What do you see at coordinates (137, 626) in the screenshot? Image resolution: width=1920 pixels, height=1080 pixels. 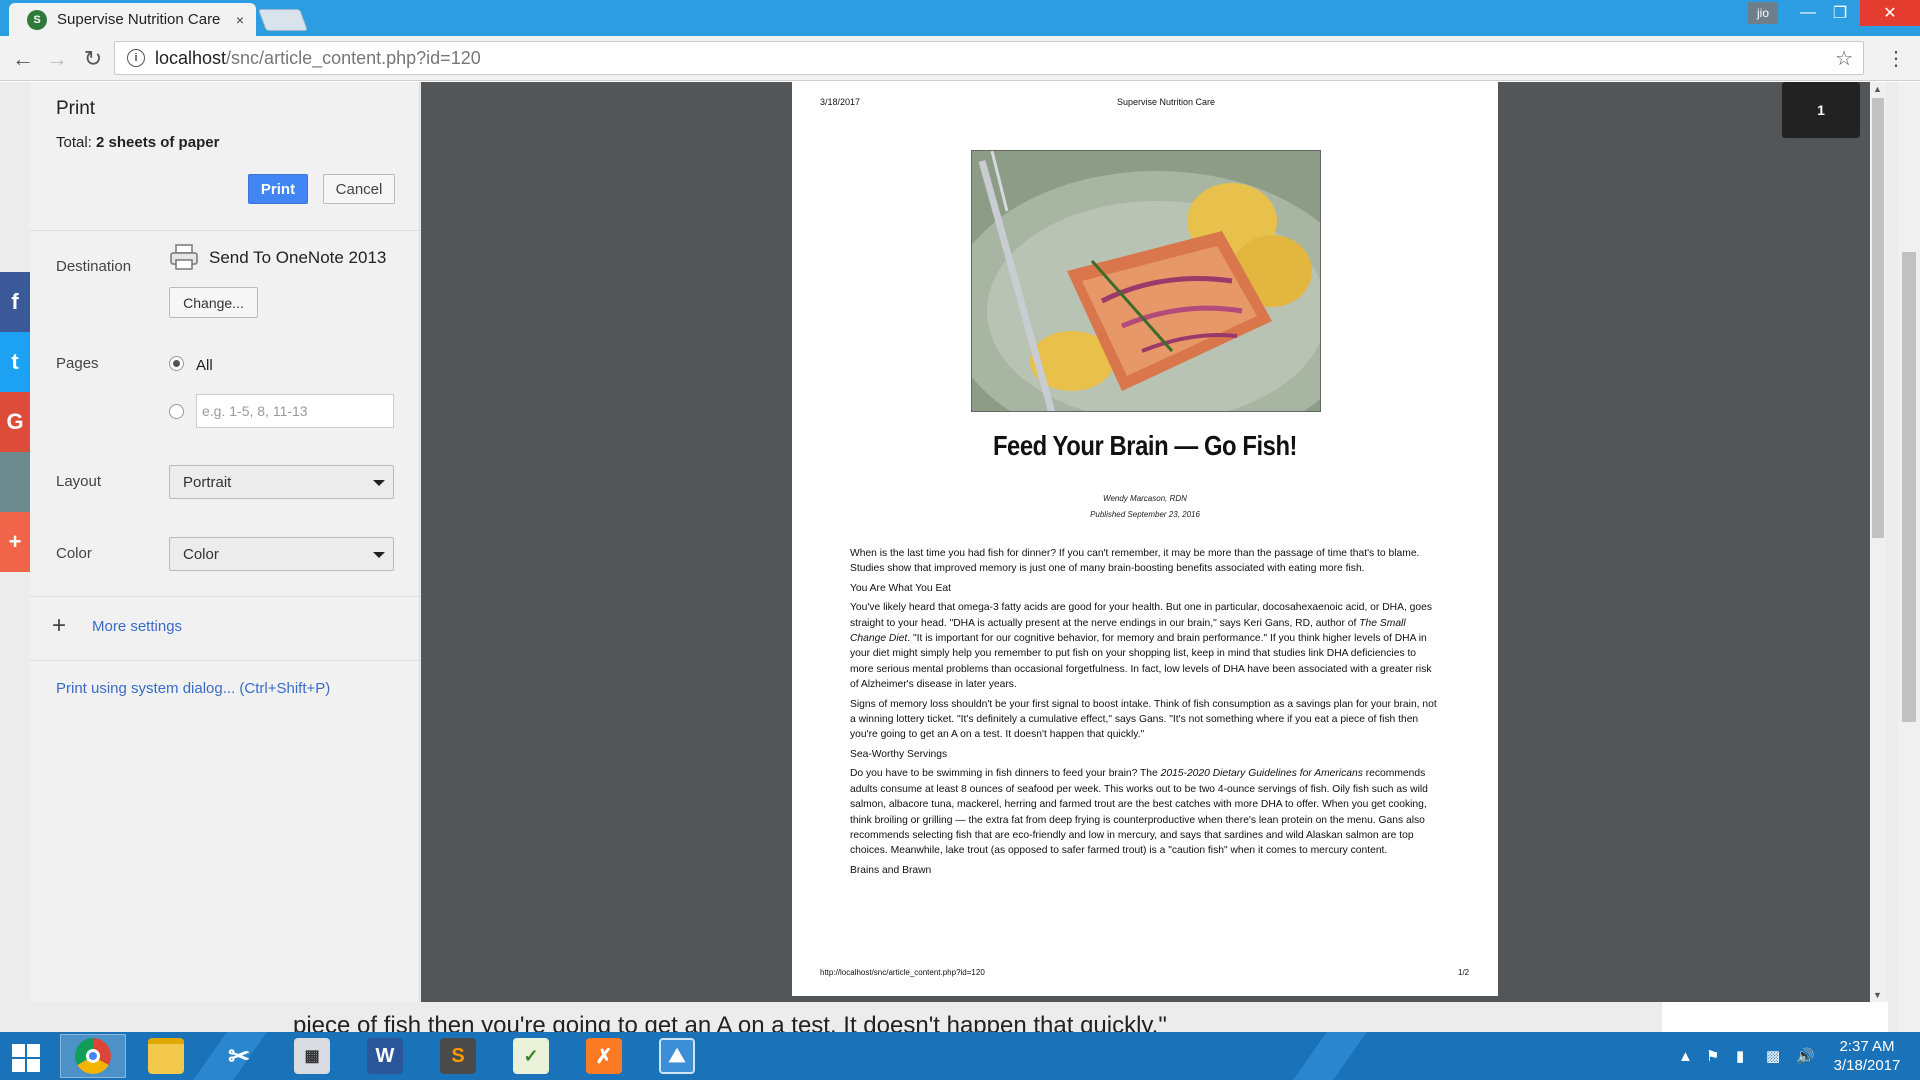 I see `more-settings-link: More settings` at bounding box center [137, 626].